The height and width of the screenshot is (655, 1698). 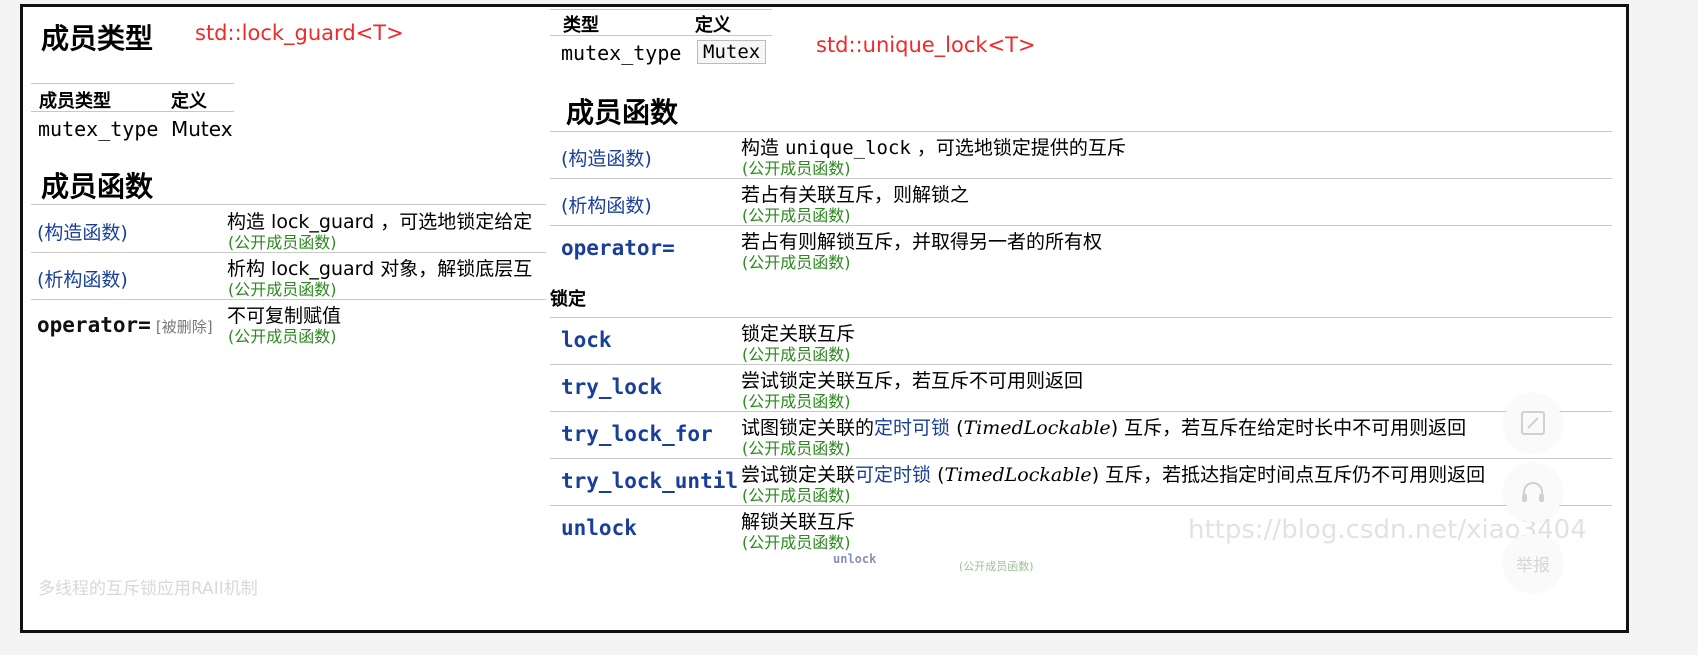 What do you see at coordinates (1533, 565) in the screenshot?
I see `report-label: 举报` at bounding box center [1533, 565].